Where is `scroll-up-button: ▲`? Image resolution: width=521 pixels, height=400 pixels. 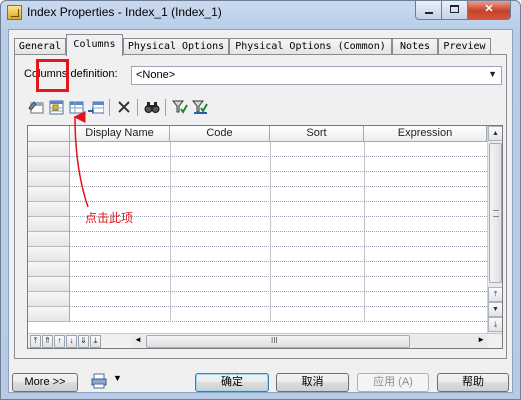
scroll-up-button: ▲ is located at coordinates (495, 133).